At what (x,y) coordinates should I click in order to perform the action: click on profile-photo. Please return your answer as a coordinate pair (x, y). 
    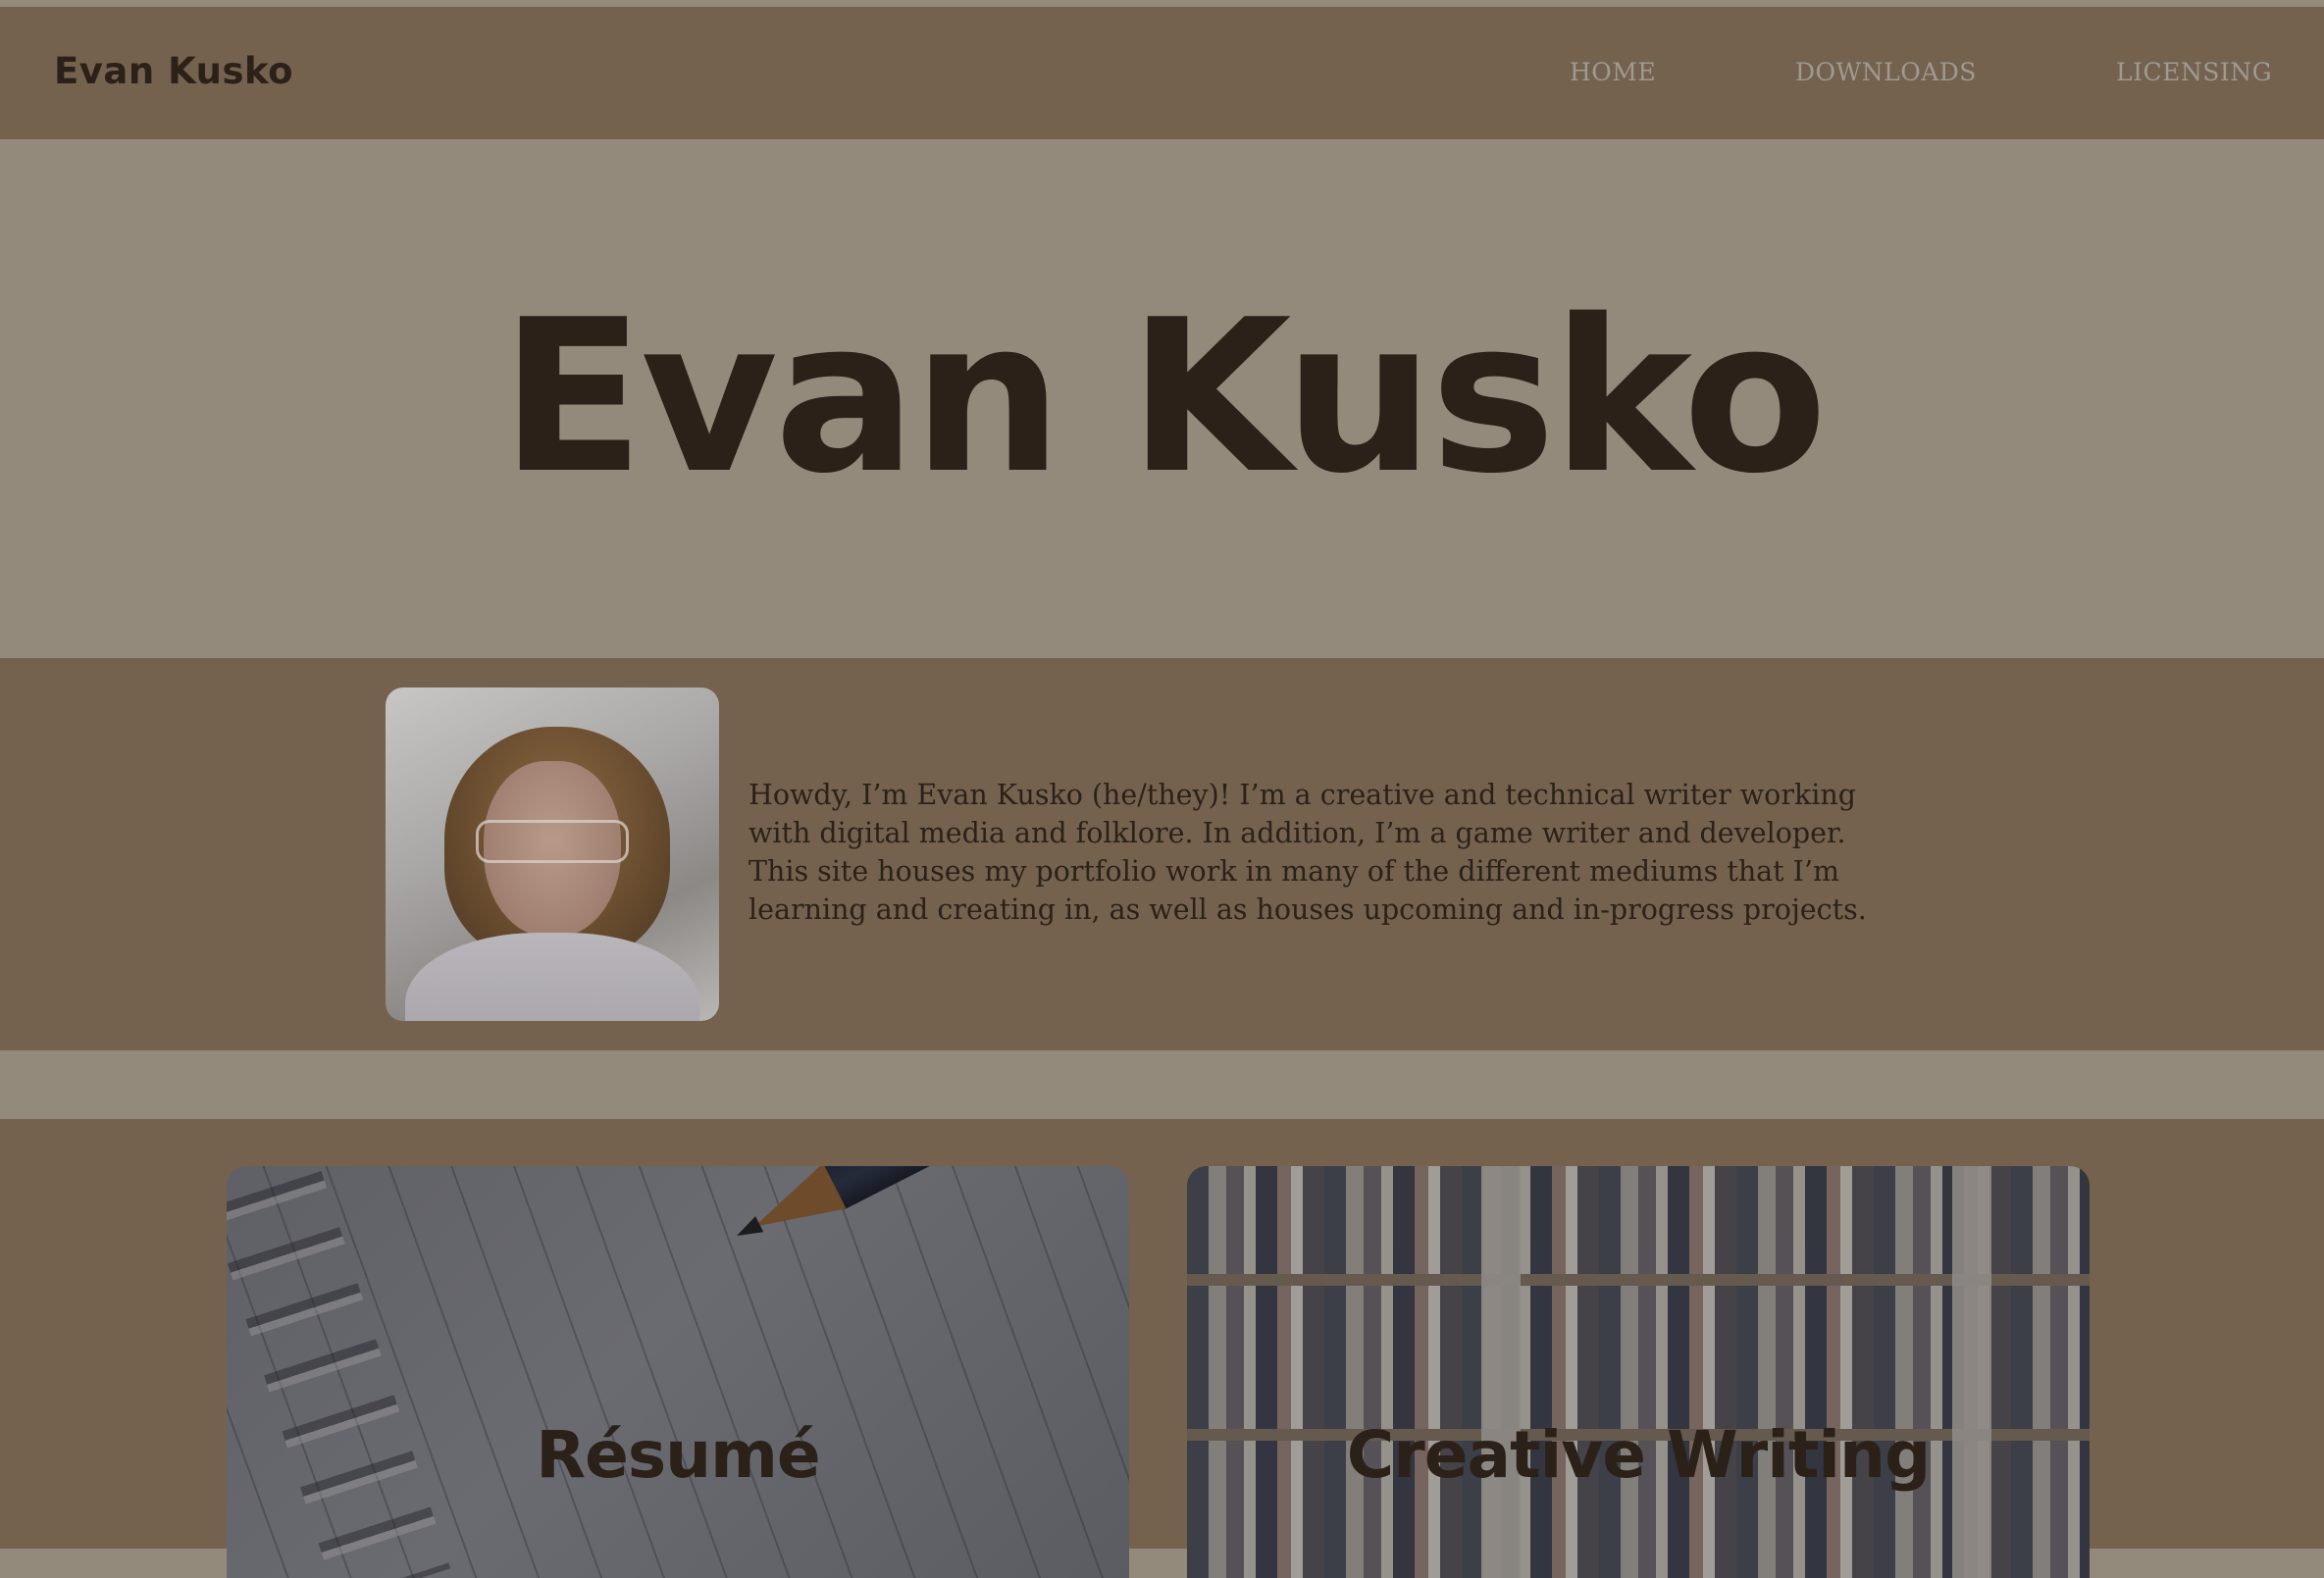
    Looking at the image, I should click on (552, 854).